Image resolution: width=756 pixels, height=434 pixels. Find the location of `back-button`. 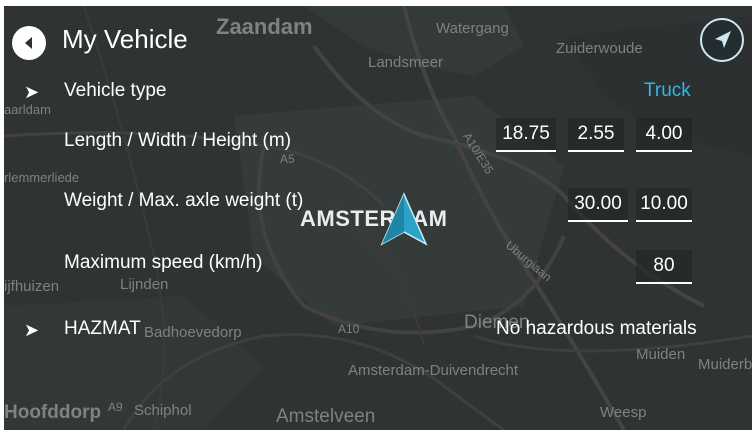

back-button is located at coordinates (29, 43).